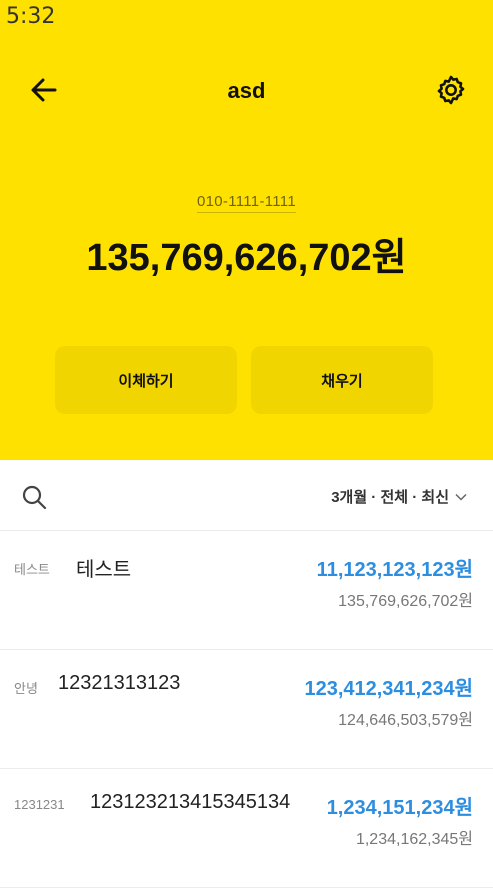 This screenshot has height=888, width=493. I want to click on transaction-name: 테스트, so click(104, 570).